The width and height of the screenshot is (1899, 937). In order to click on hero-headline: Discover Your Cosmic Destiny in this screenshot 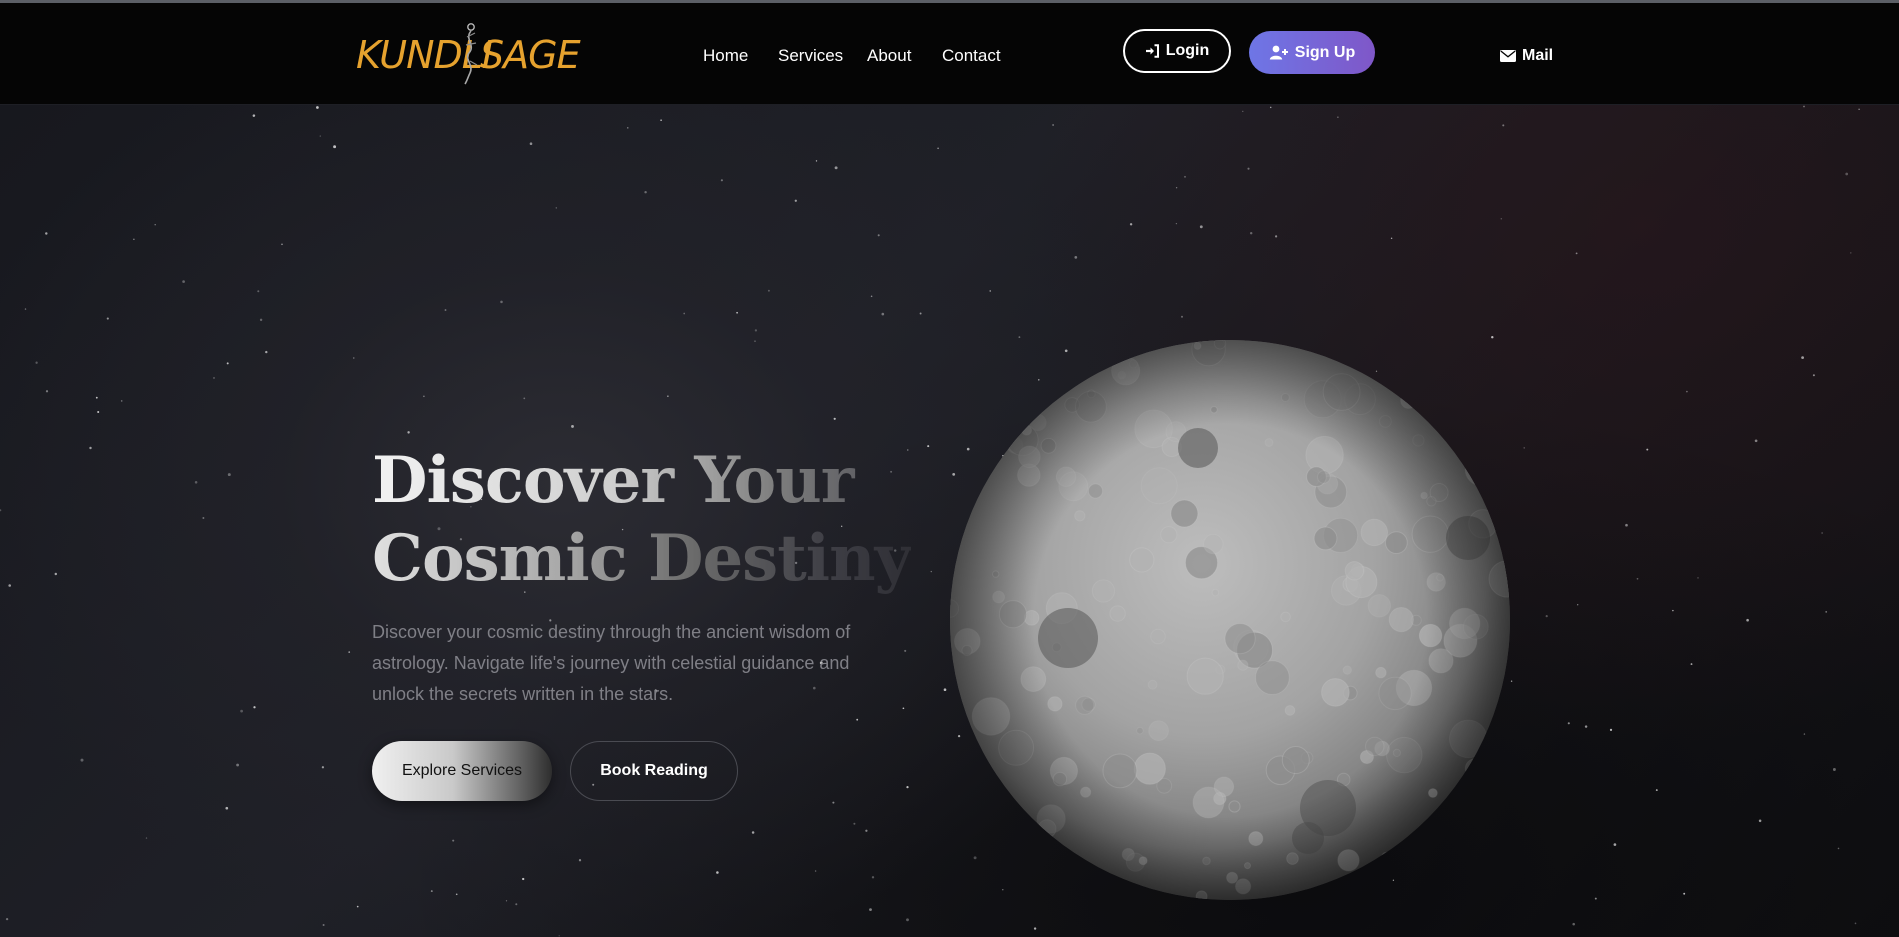, I will do `click(642, 520)`.